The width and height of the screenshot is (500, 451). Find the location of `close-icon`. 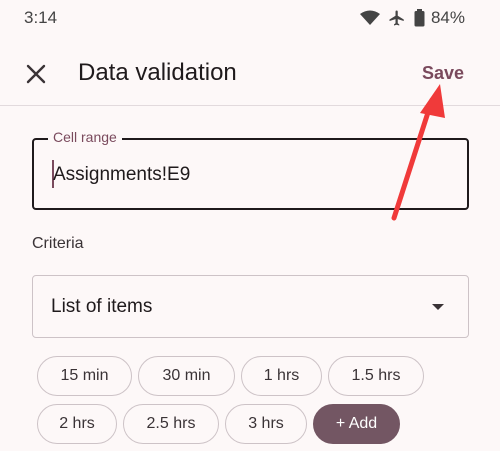

close-icon is located at coordinates (36, 74).